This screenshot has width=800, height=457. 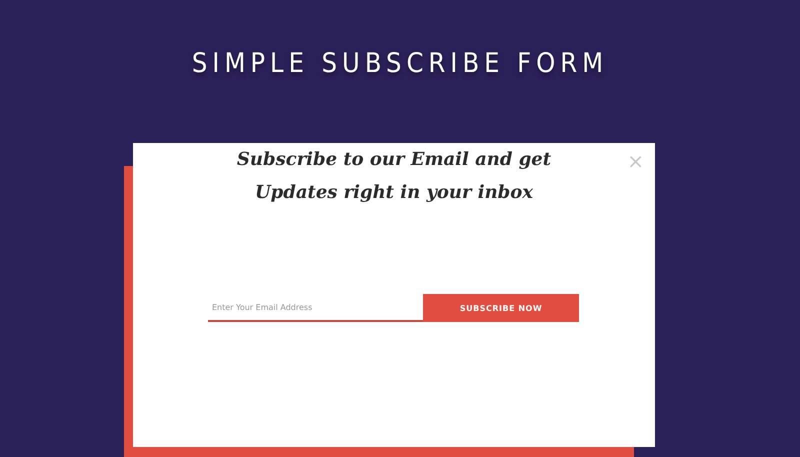 I want to click on subscribe-button: SUBSCRIBE NOW, so click(x=501, y=308).